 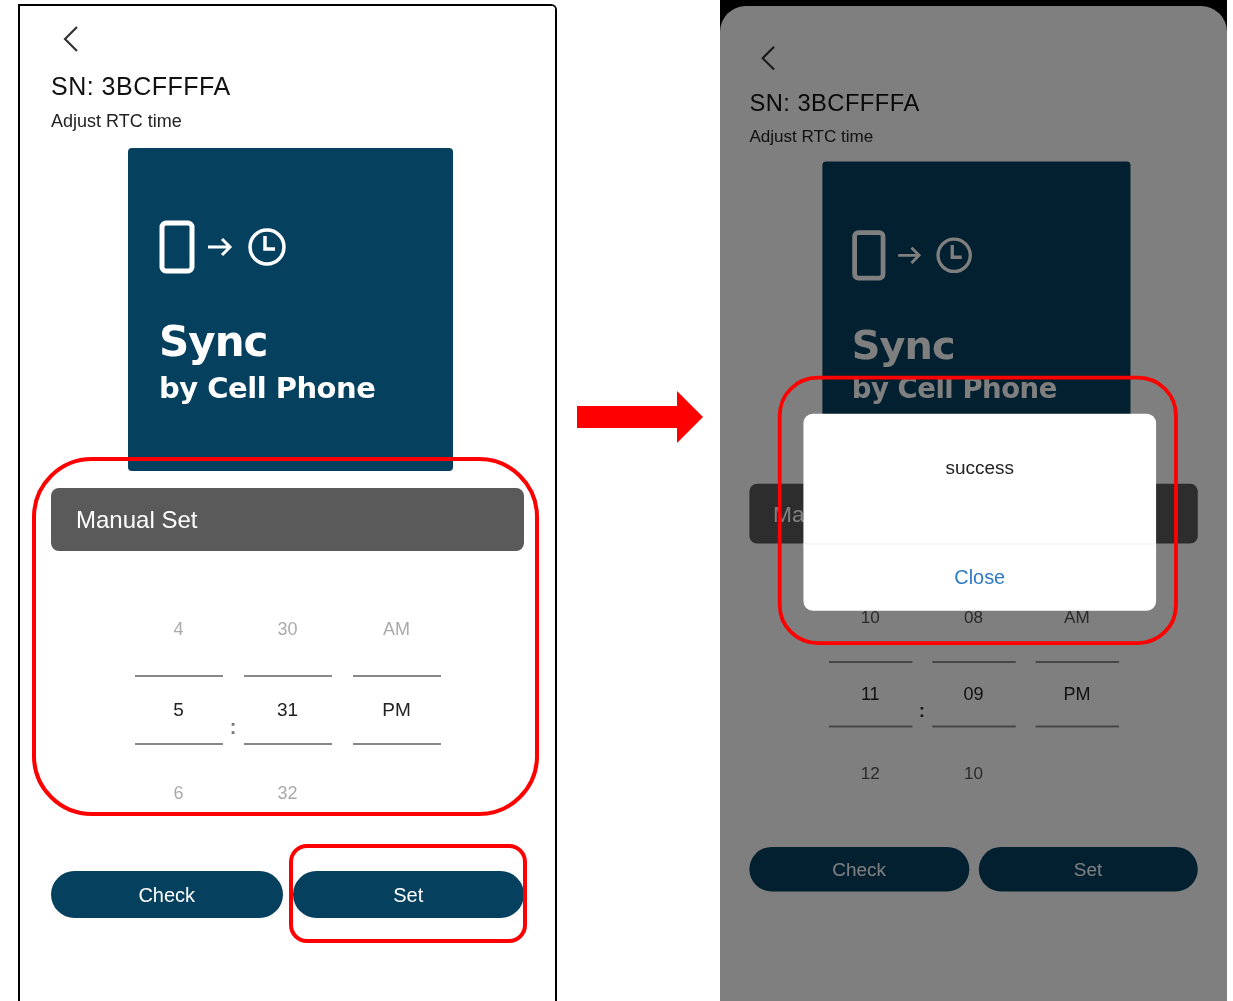 What do you see at coordinates (870, 773) in the screenshot?
I see `picker-option: 12` at bounding box center [870, 773].